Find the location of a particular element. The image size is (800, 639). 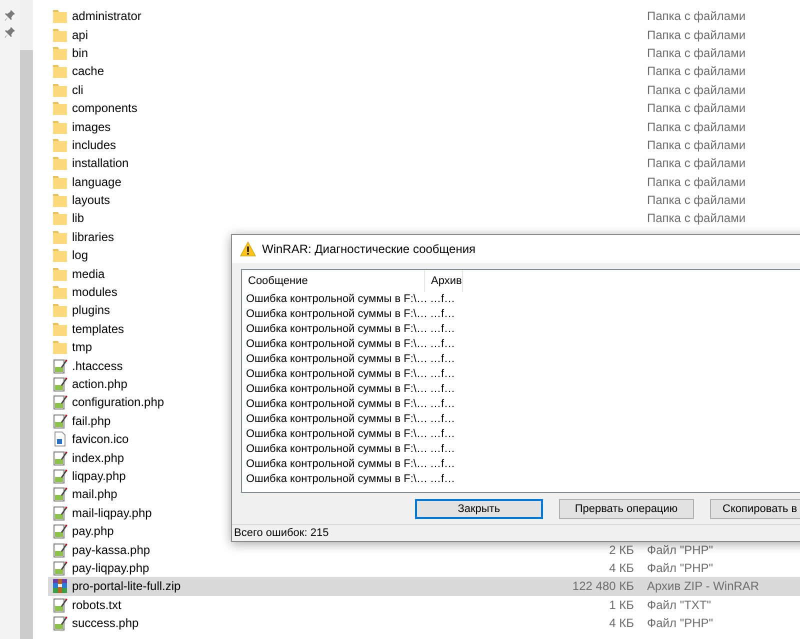

file-name: action.php is located at coordinates (100, 384).